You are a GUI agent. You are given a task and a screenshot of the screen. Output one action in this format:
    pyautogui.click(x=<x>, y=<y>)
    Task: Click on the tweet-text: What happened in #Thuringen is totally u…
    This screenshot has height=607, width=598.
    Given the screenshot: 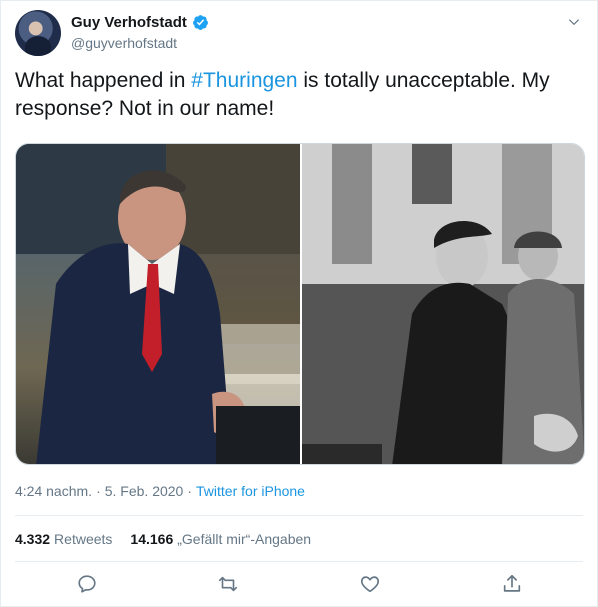 What is the action you would take?
    pyautogui.click(x=295, y=95)
    